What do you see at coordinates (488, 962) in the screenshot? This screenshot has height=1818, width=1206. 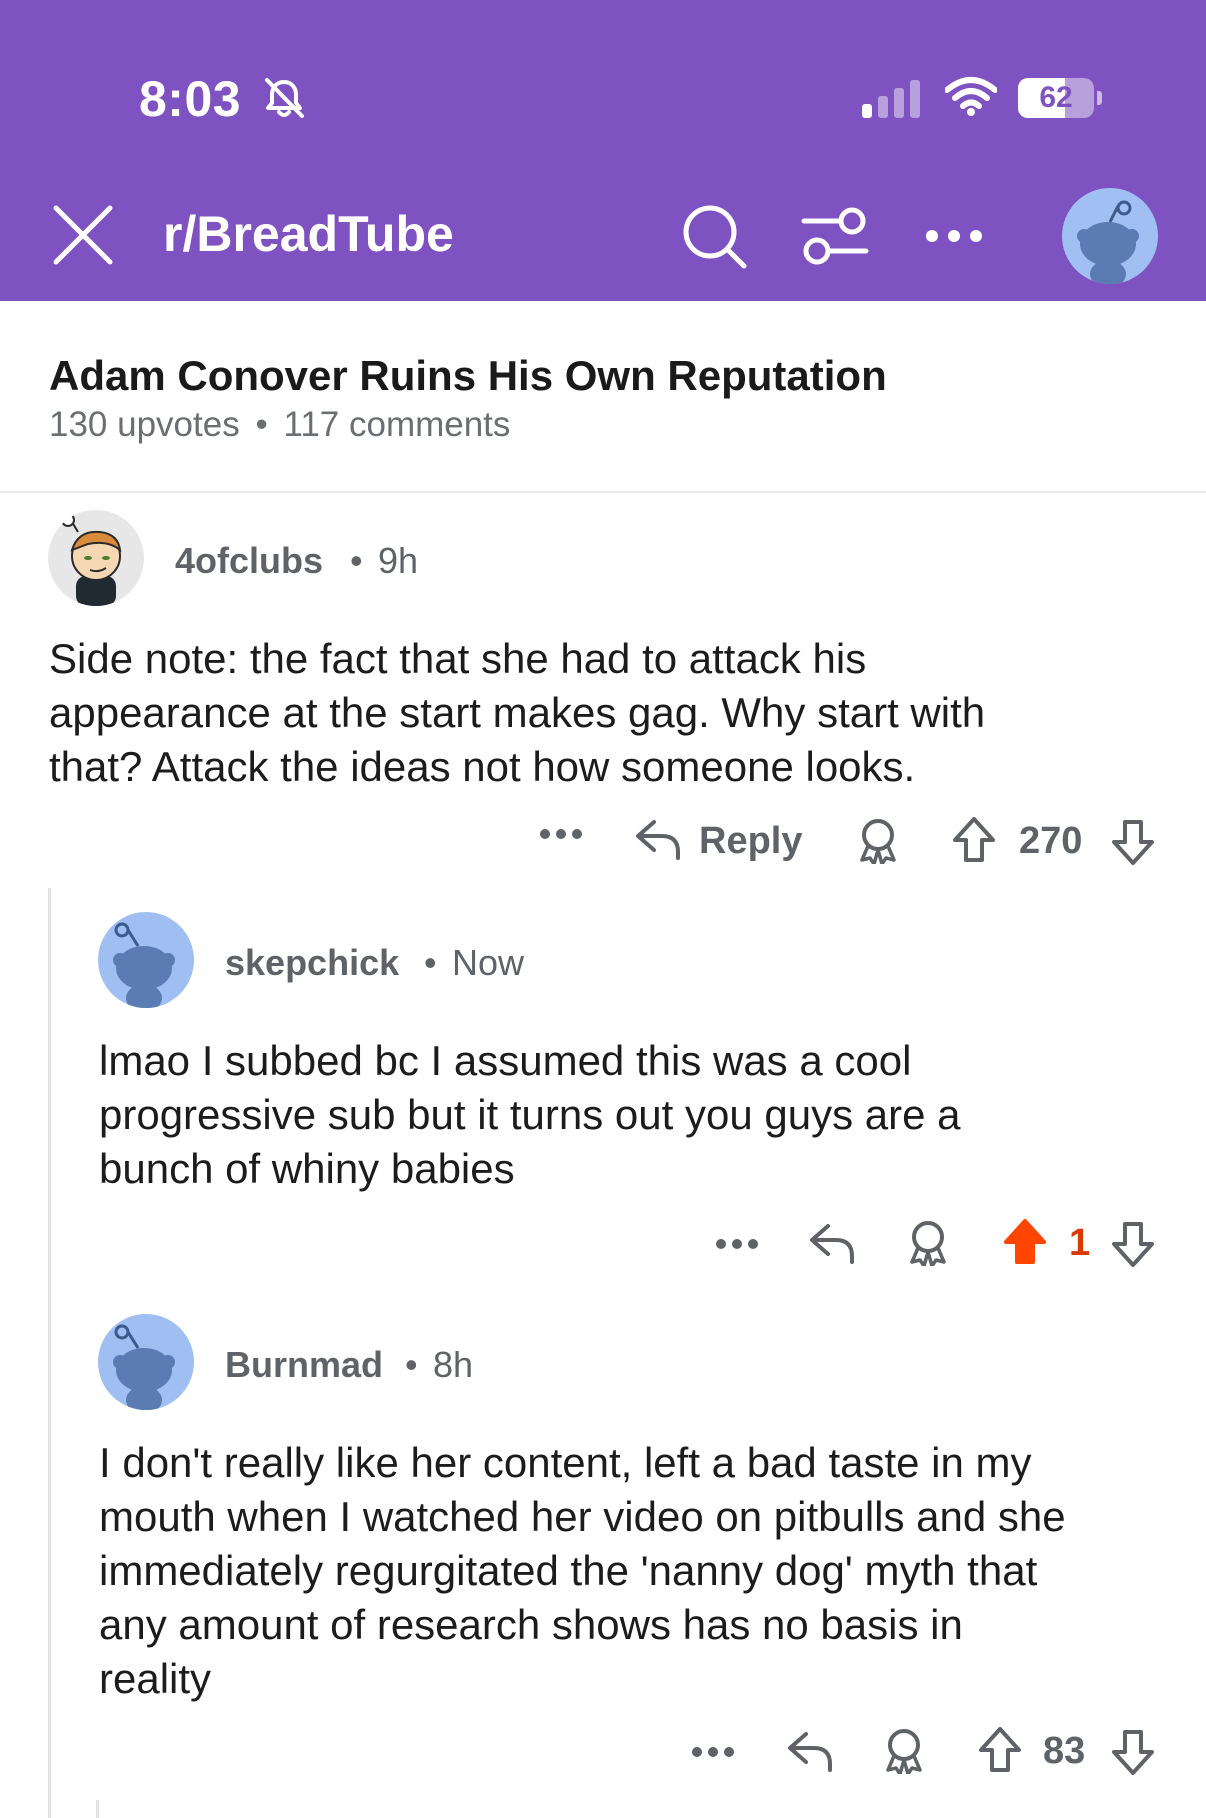 I see `comment-time: Now` at bounding box center [488, 962].